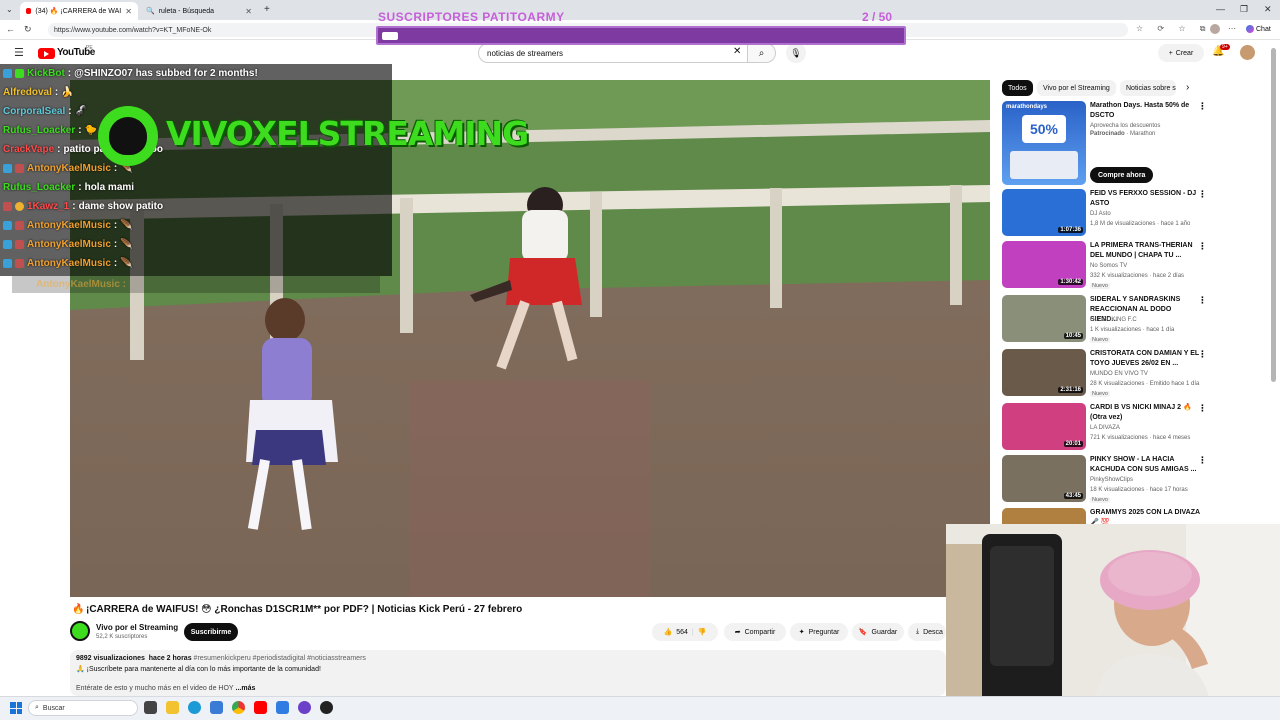 Image resolution: width=1280 pixels, height=720 pixels. What do you see at coordinates (216, 707) in the screenshot?
I see `store-icon` at bounding box center [216, 707].